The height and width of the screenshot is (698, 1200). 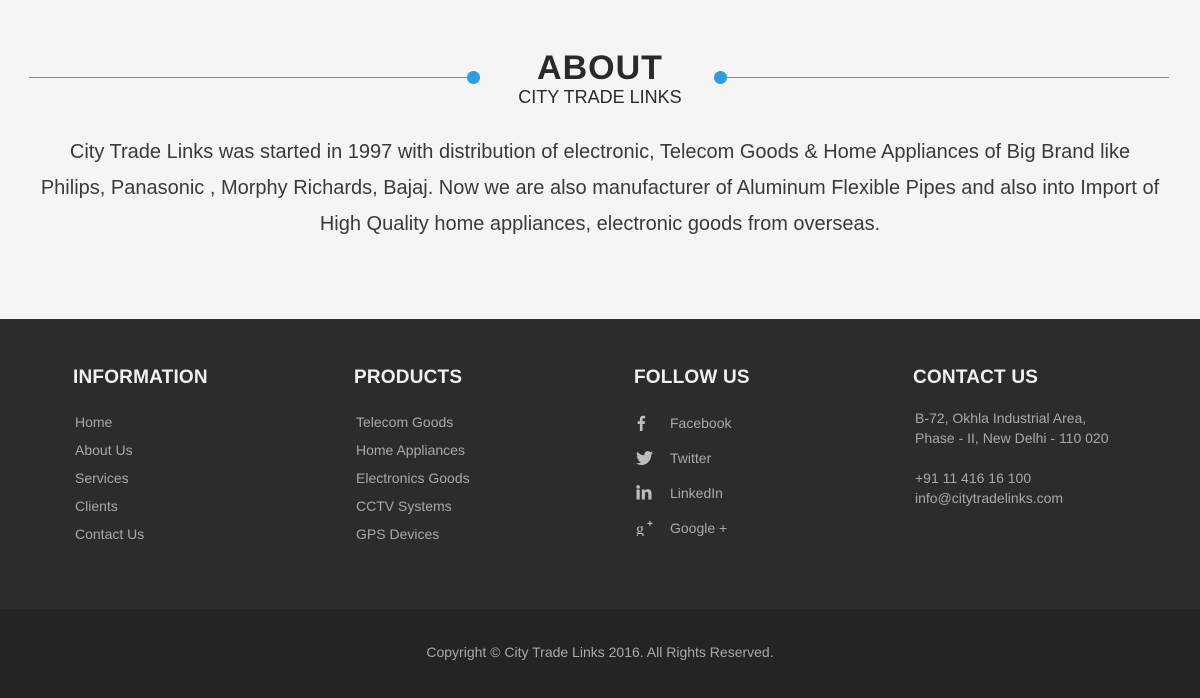 What do you see at coordinates (141, 483) in the screenshot?
I see `footer-link-services: Services` at bounding box center [141, 483].